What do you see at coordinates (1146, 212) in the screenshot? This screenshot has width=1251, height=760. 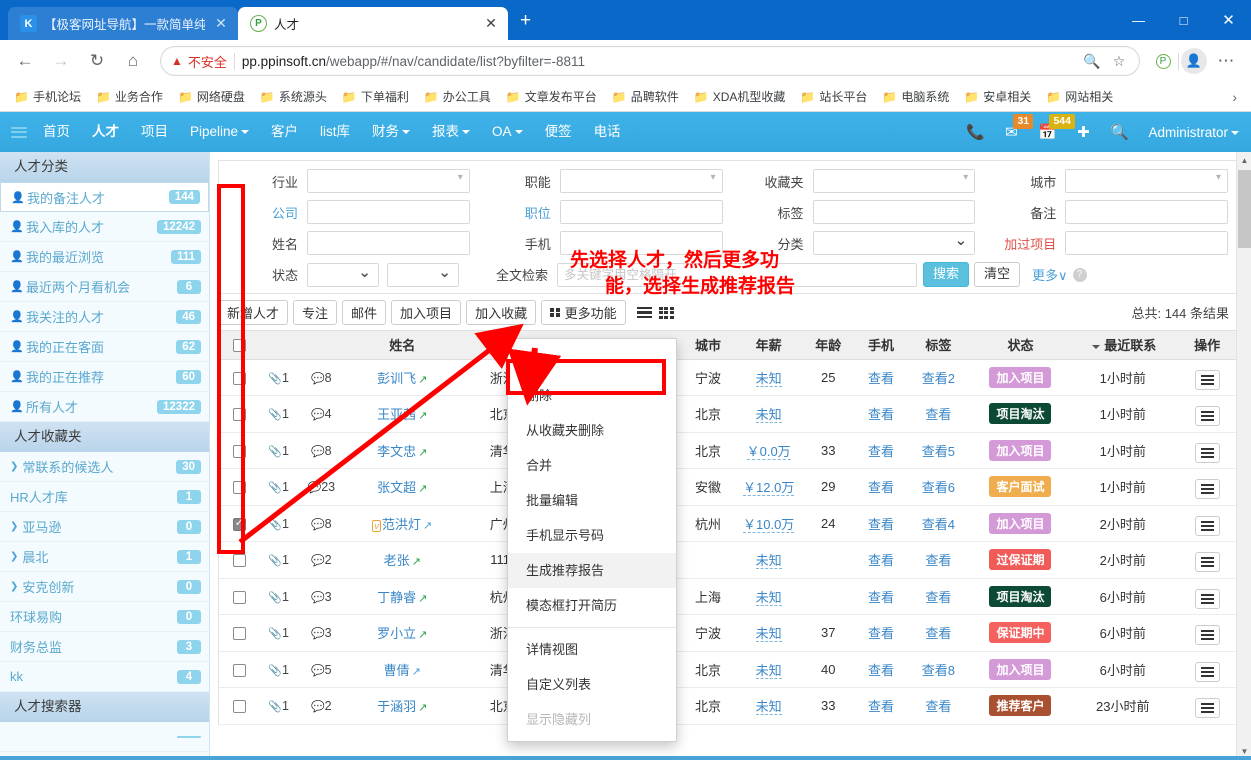 I see `note-field` at bounding box center [1146, 212].